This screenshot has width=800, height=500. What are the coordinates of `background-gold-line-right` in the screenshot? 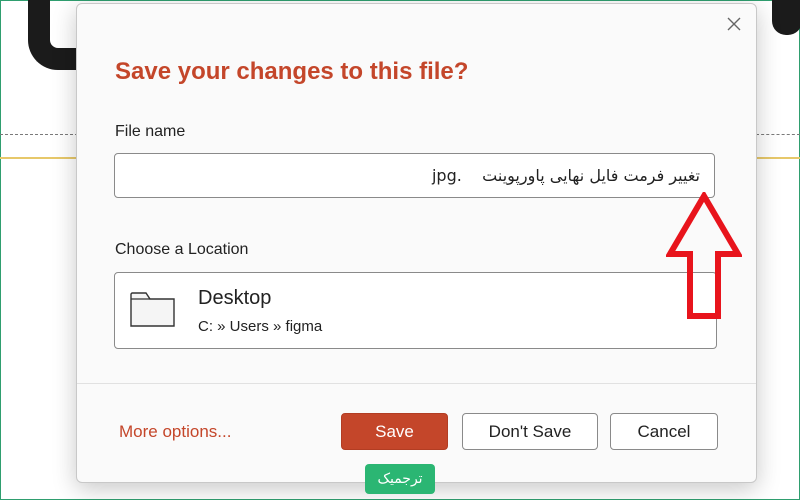 It's located at (778, 158).